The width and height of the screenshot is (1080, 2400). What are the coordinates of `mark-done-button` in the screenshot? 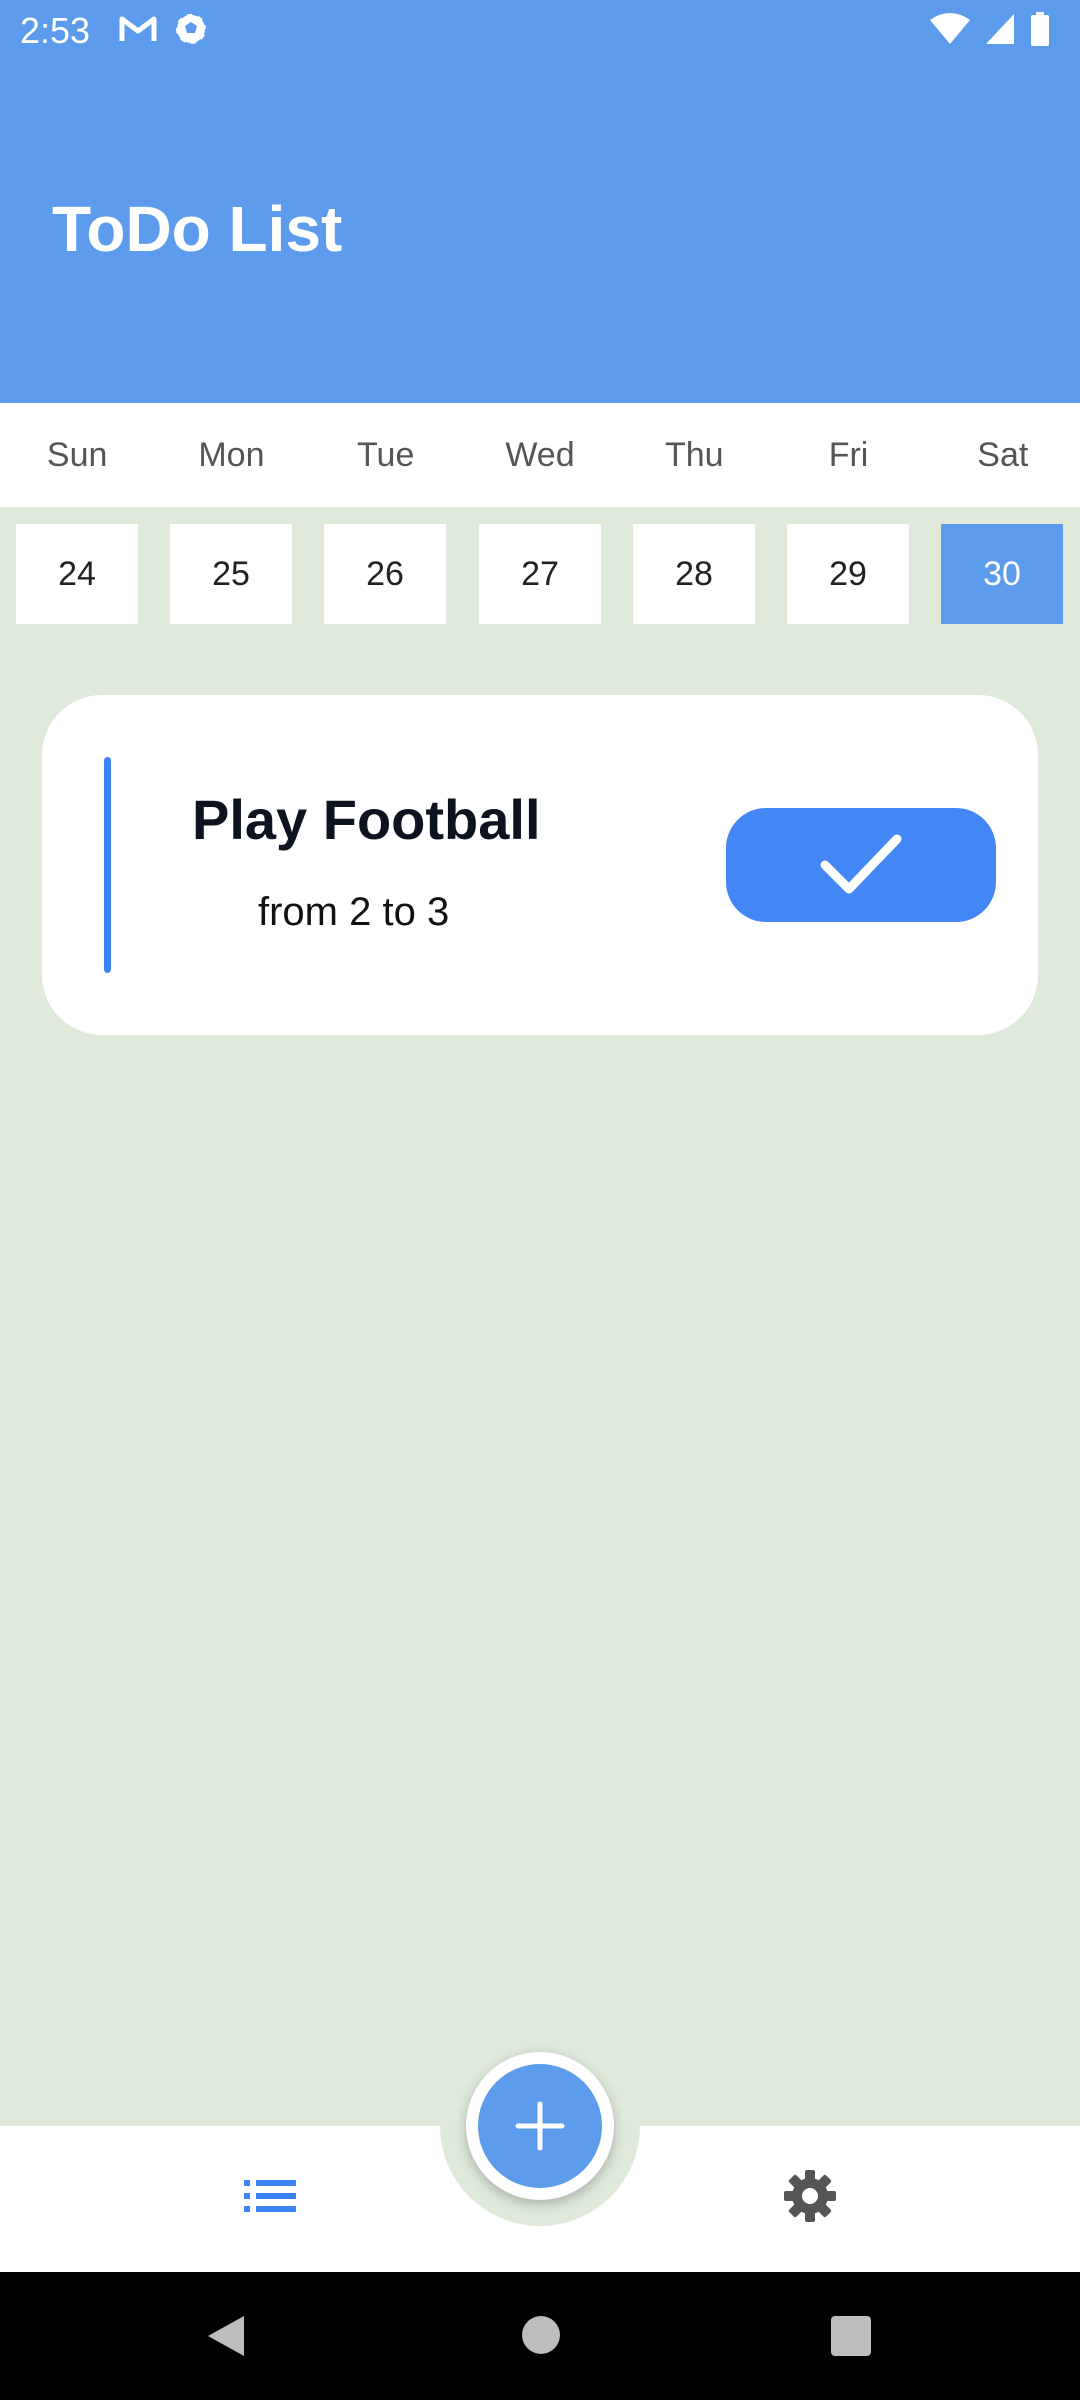 It's located at (861, 865).